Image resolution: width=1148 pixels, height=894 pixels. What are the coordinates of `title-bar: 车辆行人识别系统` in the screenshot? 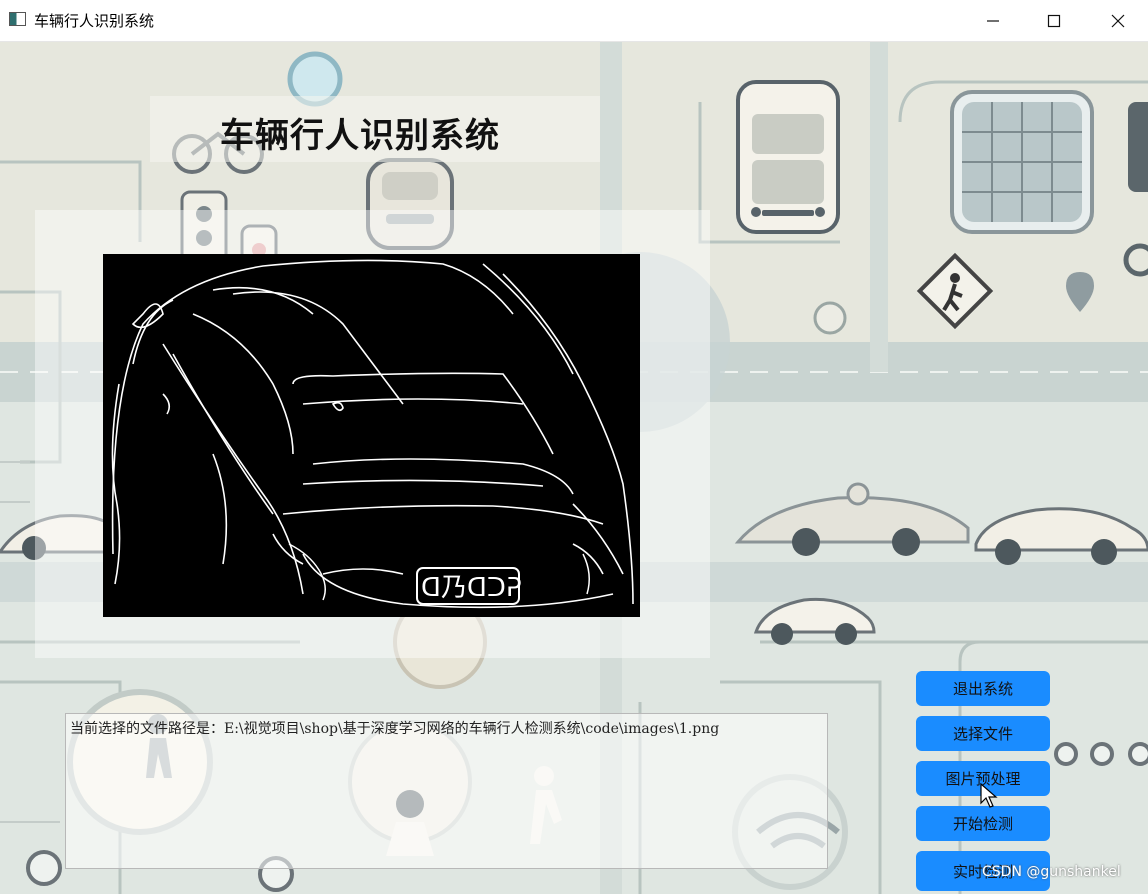 It's located at (574, 21).